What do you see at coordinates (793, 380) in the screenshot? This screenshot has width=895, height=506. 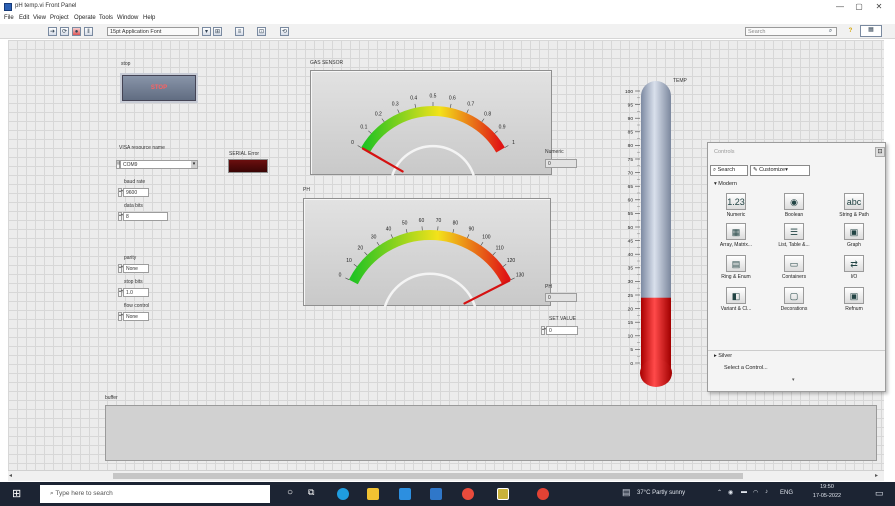 I see `palette-scroll-down-icon: ▾` at bounding box center [793, 380].